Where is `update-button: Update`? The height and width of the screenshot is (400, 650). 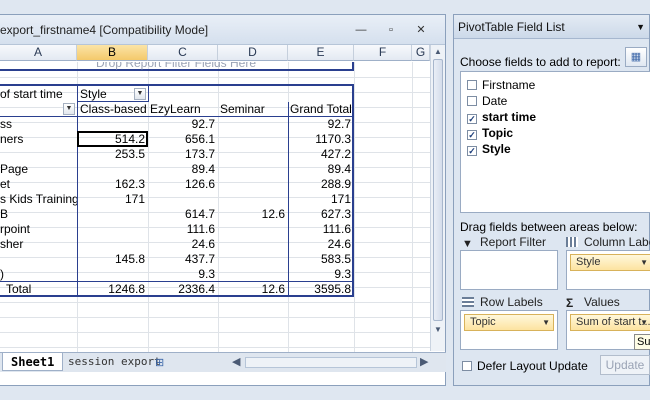 update-button: Update is located at coordinates (625, 365).